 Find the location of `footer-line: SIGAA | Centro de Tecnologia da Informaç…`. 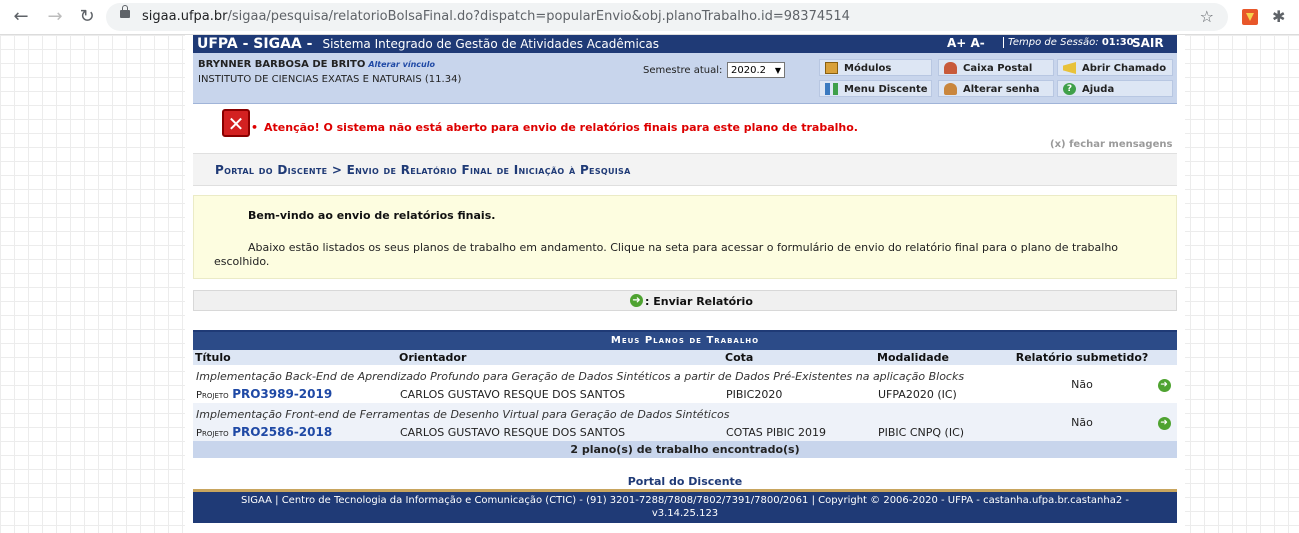

footer-line: SIGAA | Centro de Tecnologia da Informaç… is located at coordinates (685, 500).